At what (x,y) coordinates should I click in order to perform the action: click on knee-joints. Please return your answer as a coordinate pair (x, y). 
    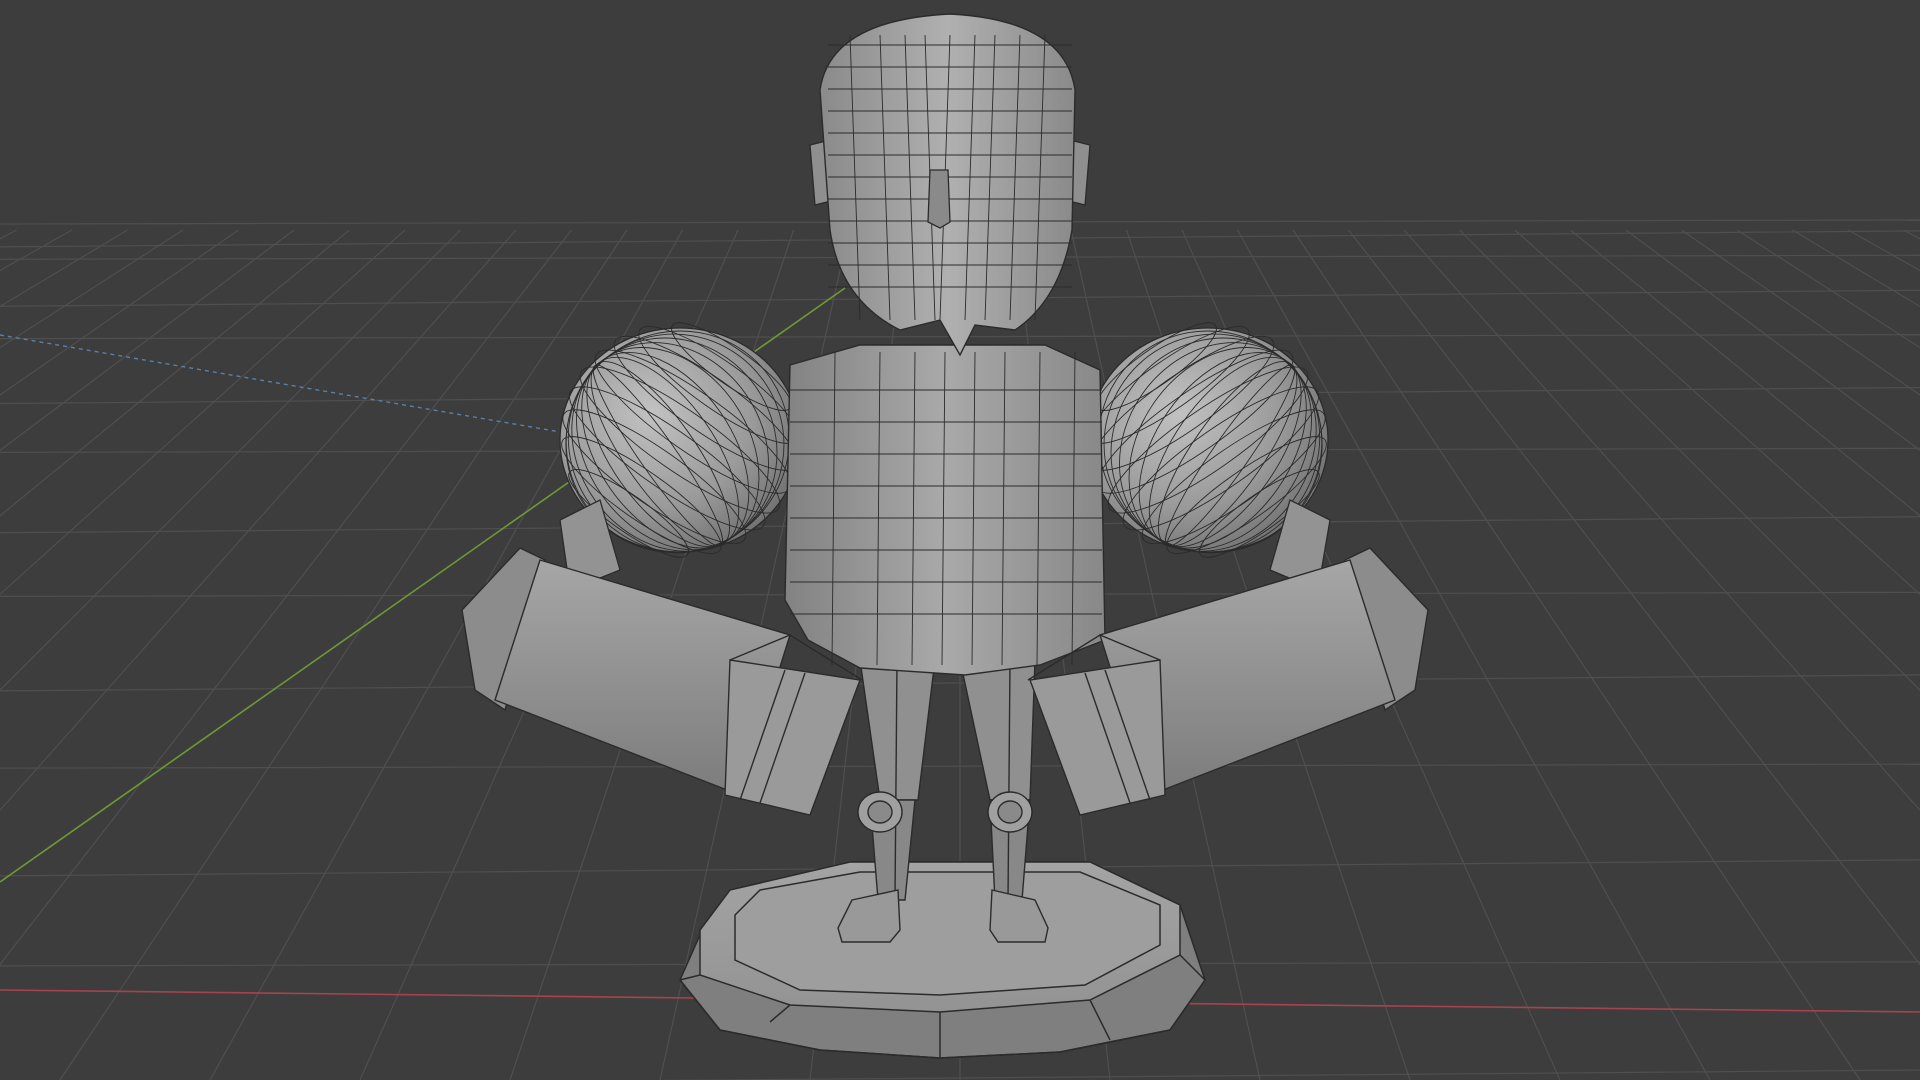
    Looking at the image, I should click on (945, 812).